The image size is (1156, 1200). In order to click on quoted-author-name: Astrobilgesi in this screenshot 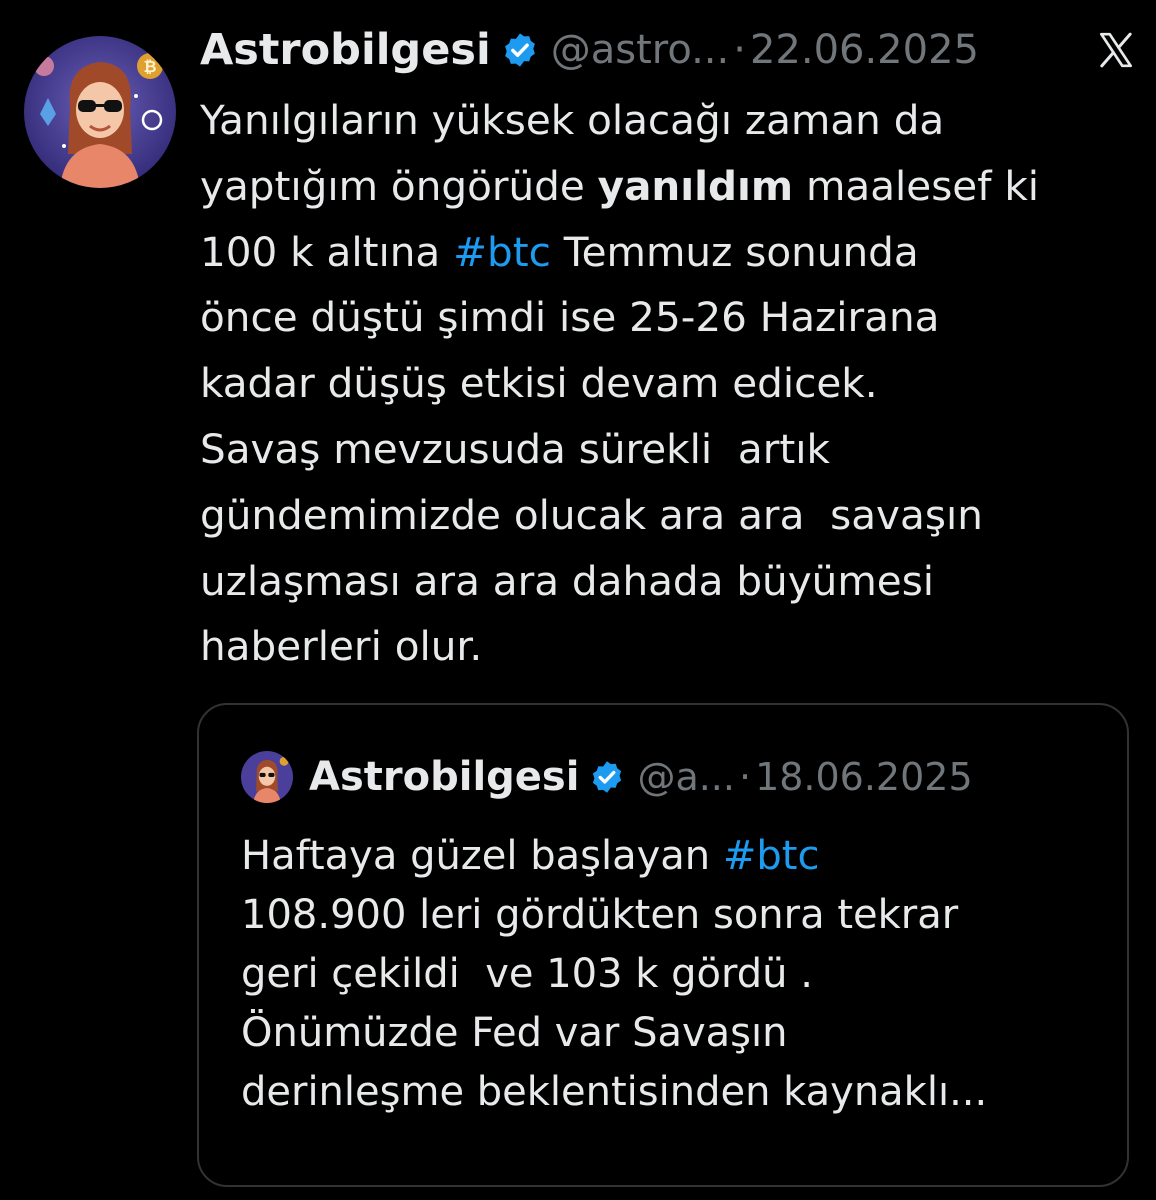, I will do `click(444, 777)`.